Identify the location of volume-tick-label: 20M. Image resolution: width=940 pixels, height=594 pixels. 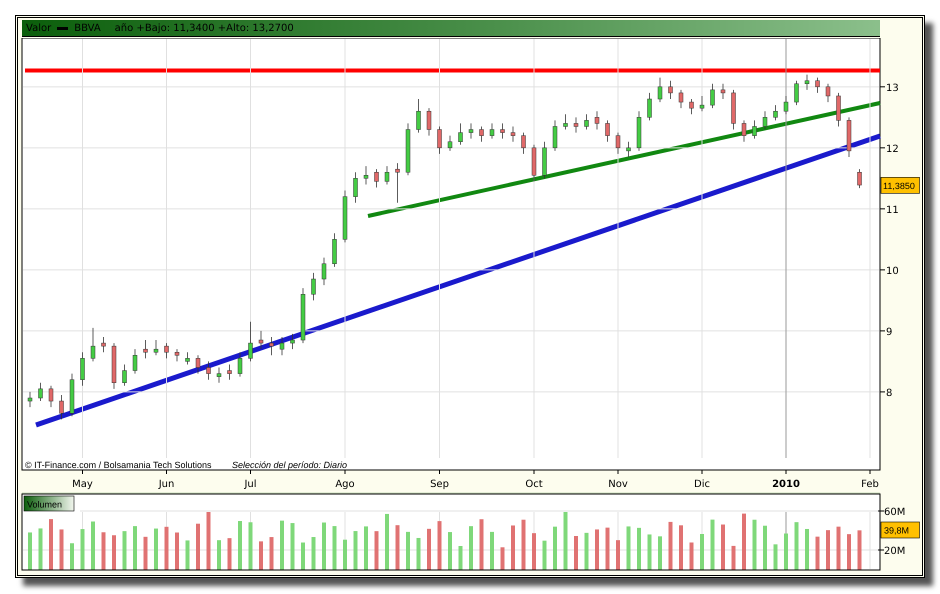
(895, 551).